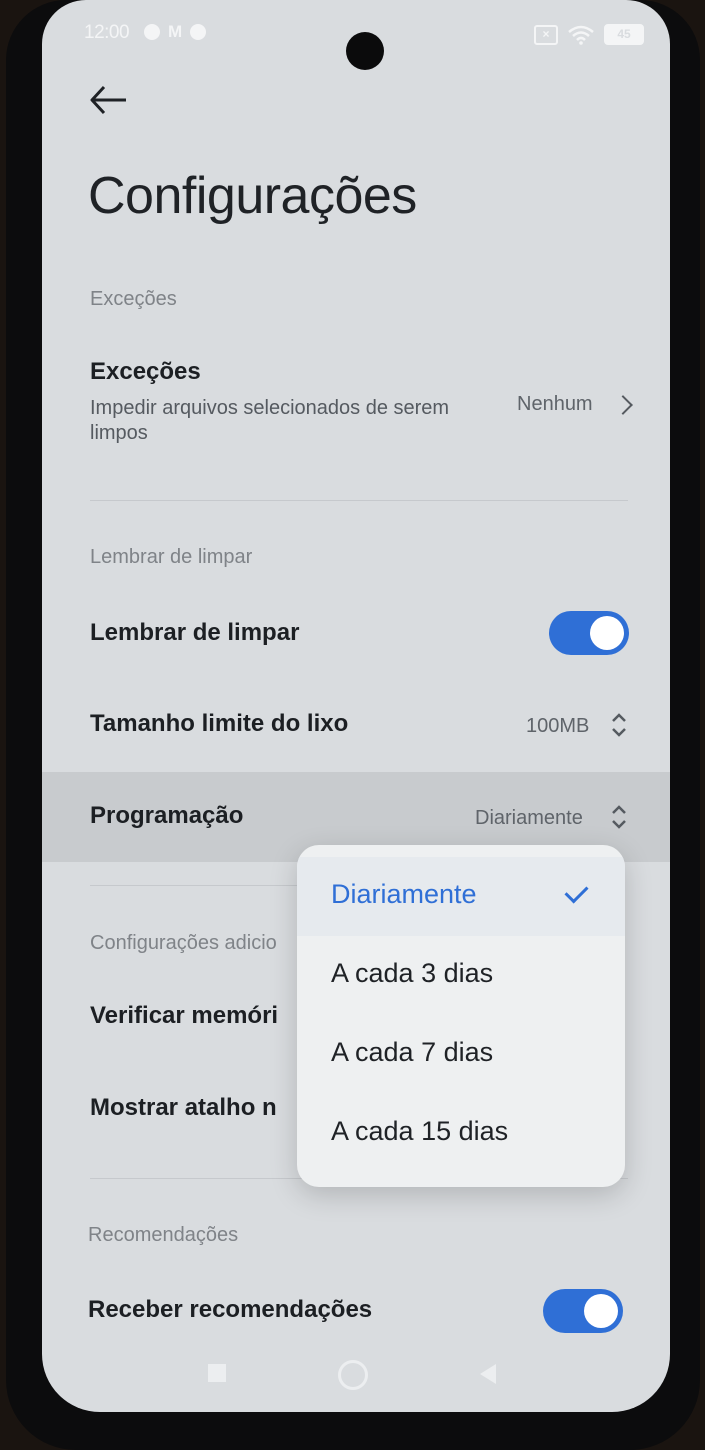  What do you see at coordinates (488, 1374) in the screenshot?
I see `nav-back-button` at bounding box center [488, 1374].